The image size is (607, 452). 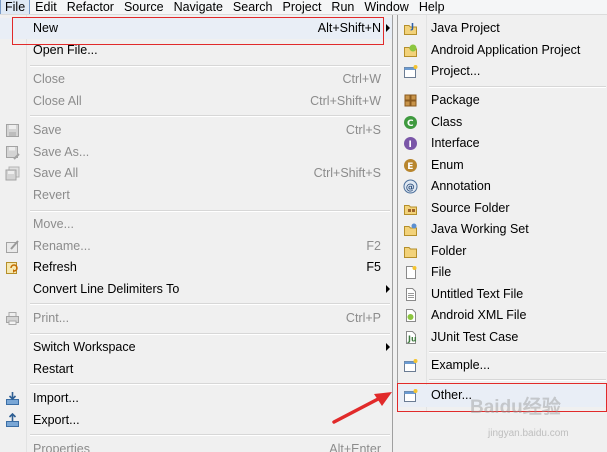 What do you see at coordinates (196, 173) in the screenshot?
I see `menu-item-save-all: Save All Ctrl+Shift+S` at bounding box center [196, 173].